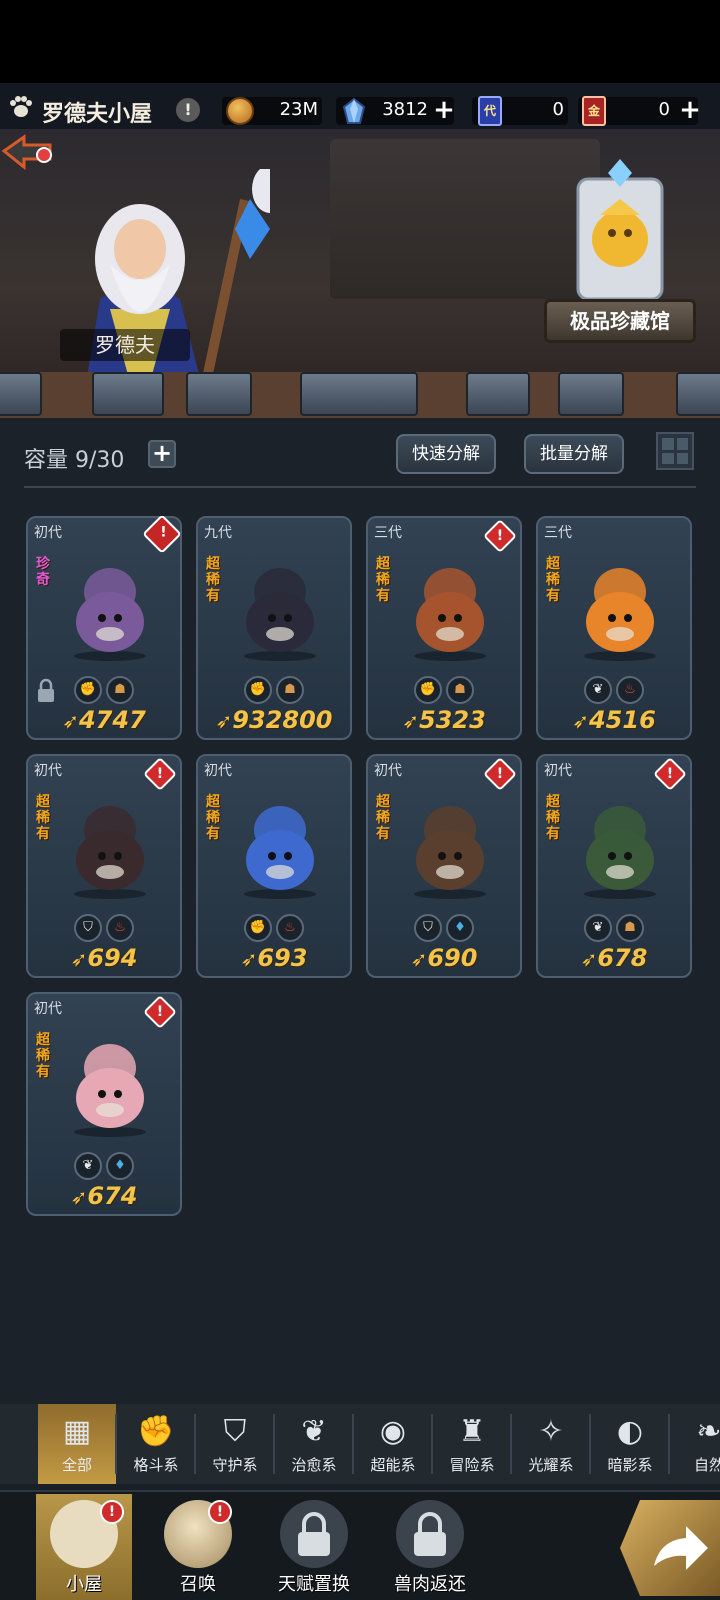  Describe the element at coordinates (460, 928) in the screenshot. I see `type-水-icon: ♦` at that location.